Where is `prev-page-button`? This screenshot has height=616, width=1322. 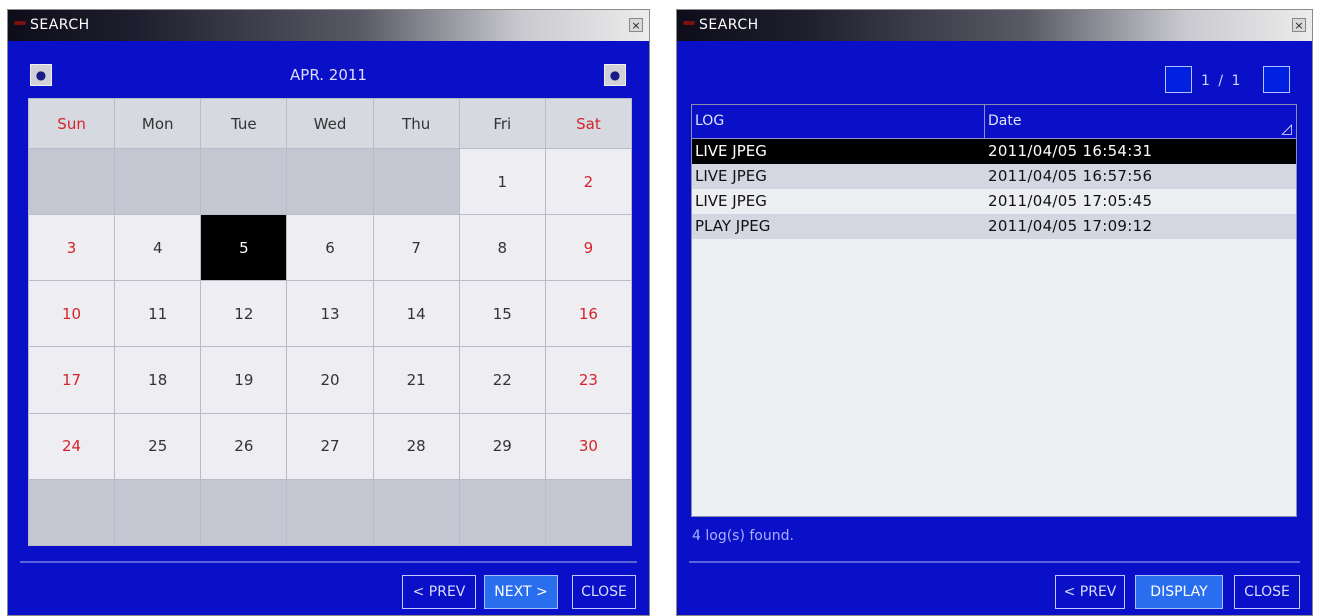 prev-page-button is located at coordinates (1178, 79).